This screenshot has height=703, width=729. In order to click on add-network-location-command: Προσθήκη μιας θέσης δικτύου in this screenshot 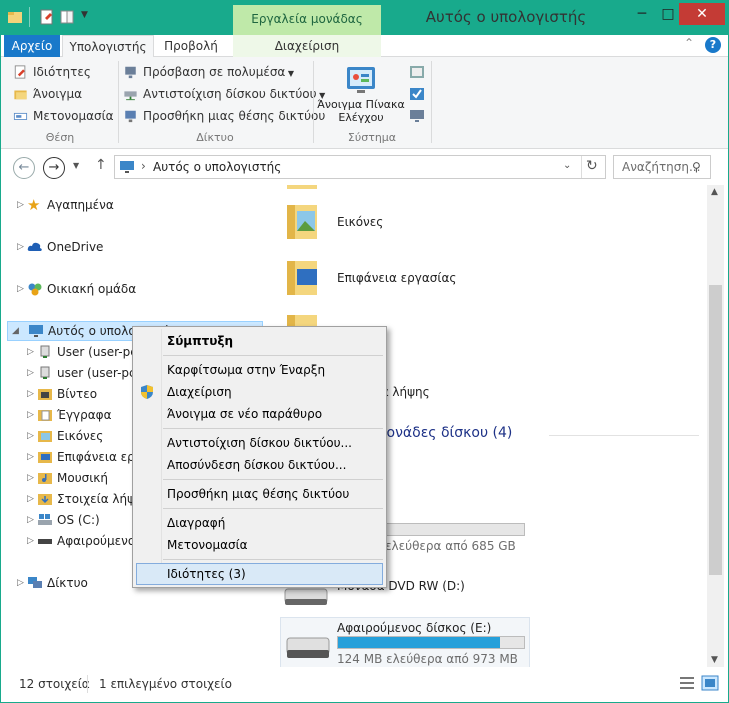, I will do `click(224, 116)`.